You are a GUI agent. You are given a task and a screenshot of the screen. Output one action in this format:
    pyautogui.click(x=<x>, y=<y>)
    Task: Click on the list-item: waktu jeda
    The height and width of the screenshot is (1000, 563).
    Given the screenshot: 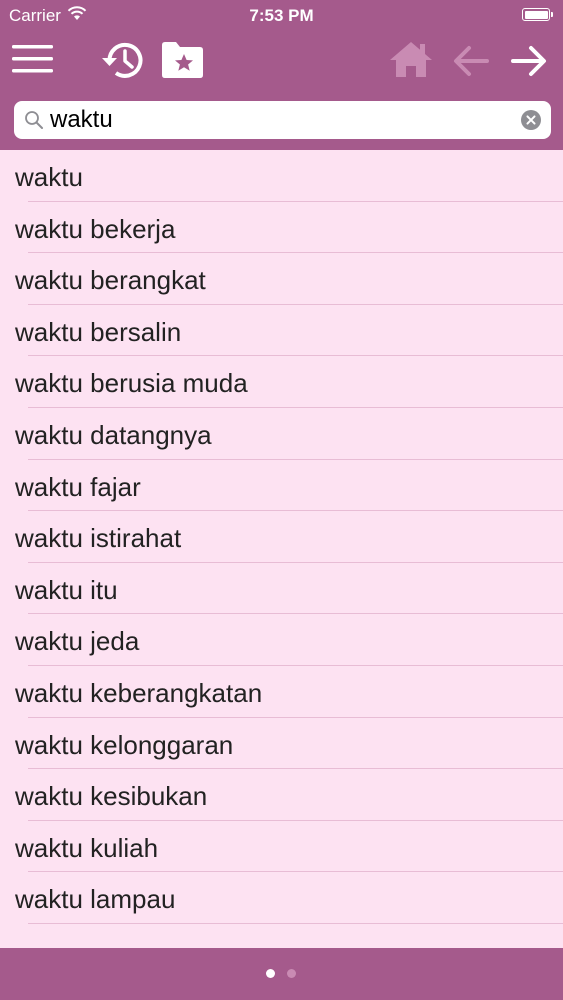 What is the action you would take?
    pyautogui.click(x=281, y=640)
    